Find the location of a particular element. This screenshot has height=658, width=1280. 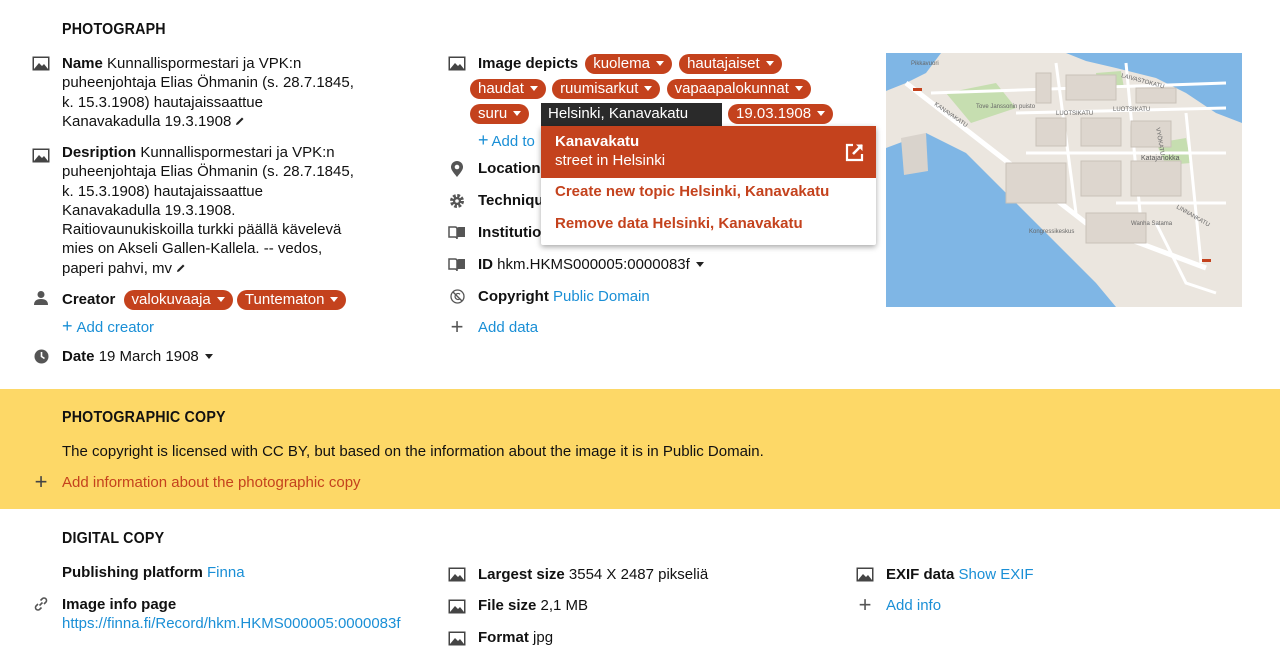

remove-data-option: Remove data Helsinki, Kanavakatu is located at coordinates (679, 223).